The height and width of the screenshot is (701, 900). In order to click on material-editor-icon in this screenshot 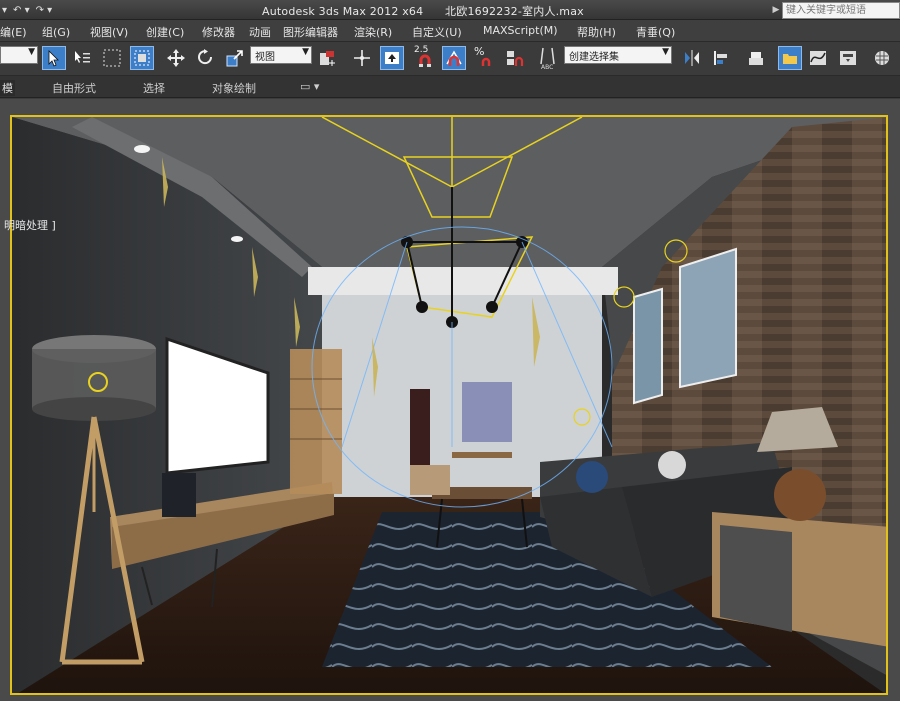, I will do `click(882, 58)`.